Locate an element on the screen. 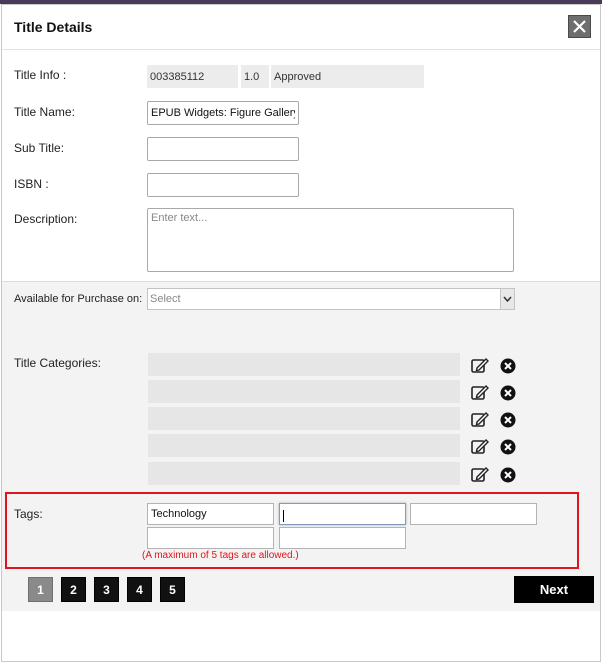  close-icon is located at coordinates (579, 26).